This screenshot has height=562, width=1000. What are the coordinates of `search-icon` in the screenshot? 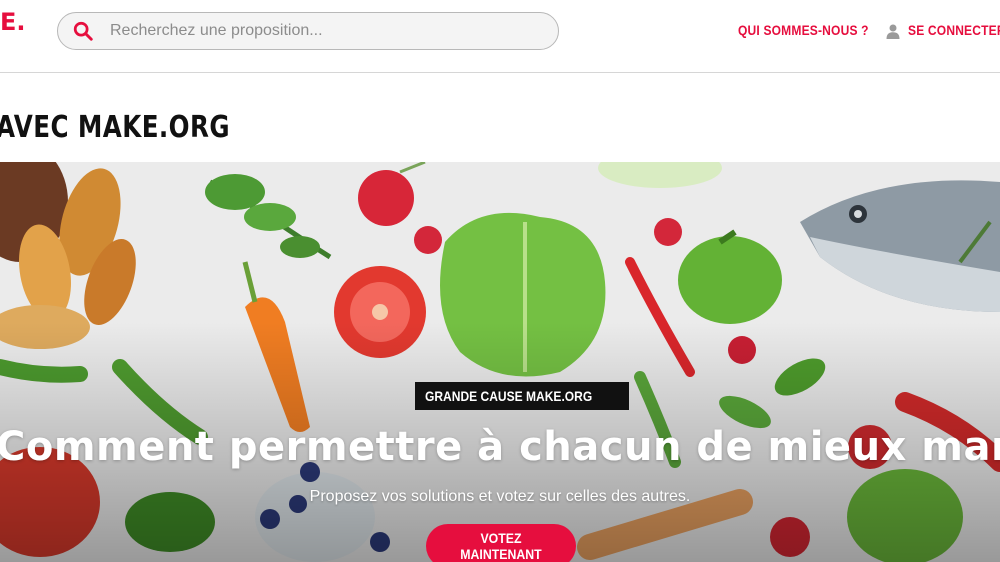 It's located at (83, 31).